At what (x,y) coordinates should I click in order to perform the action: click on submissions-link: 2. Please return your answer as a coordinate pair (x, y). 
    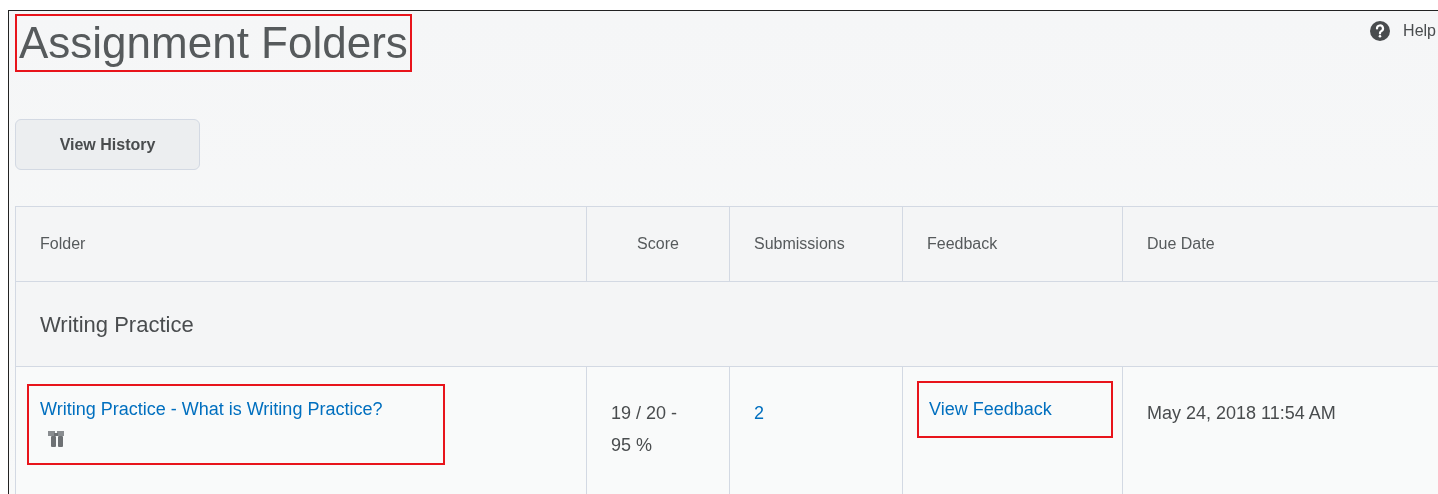
    Looking at the image, I should click on (759, 413).